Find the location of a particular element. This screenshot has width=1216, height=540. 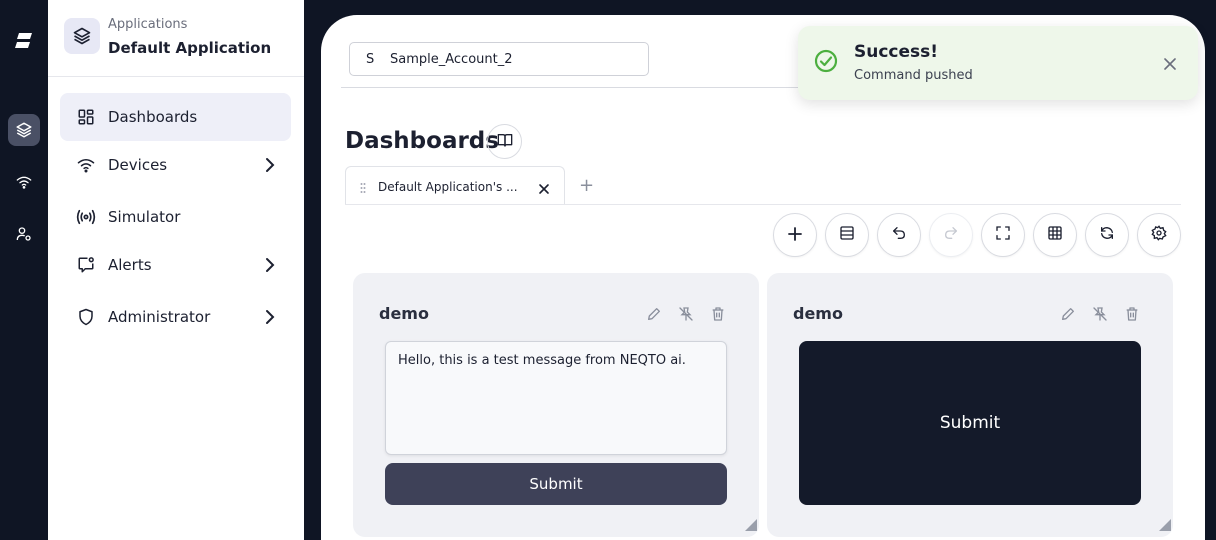

gear-icon is located at coordinates (1159, 235).